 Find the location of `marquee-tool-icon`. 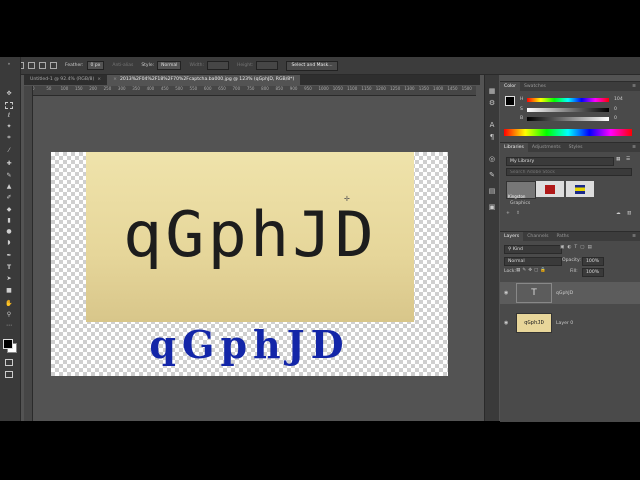

marquee-tool-icon is located at coordinates (9, 105).